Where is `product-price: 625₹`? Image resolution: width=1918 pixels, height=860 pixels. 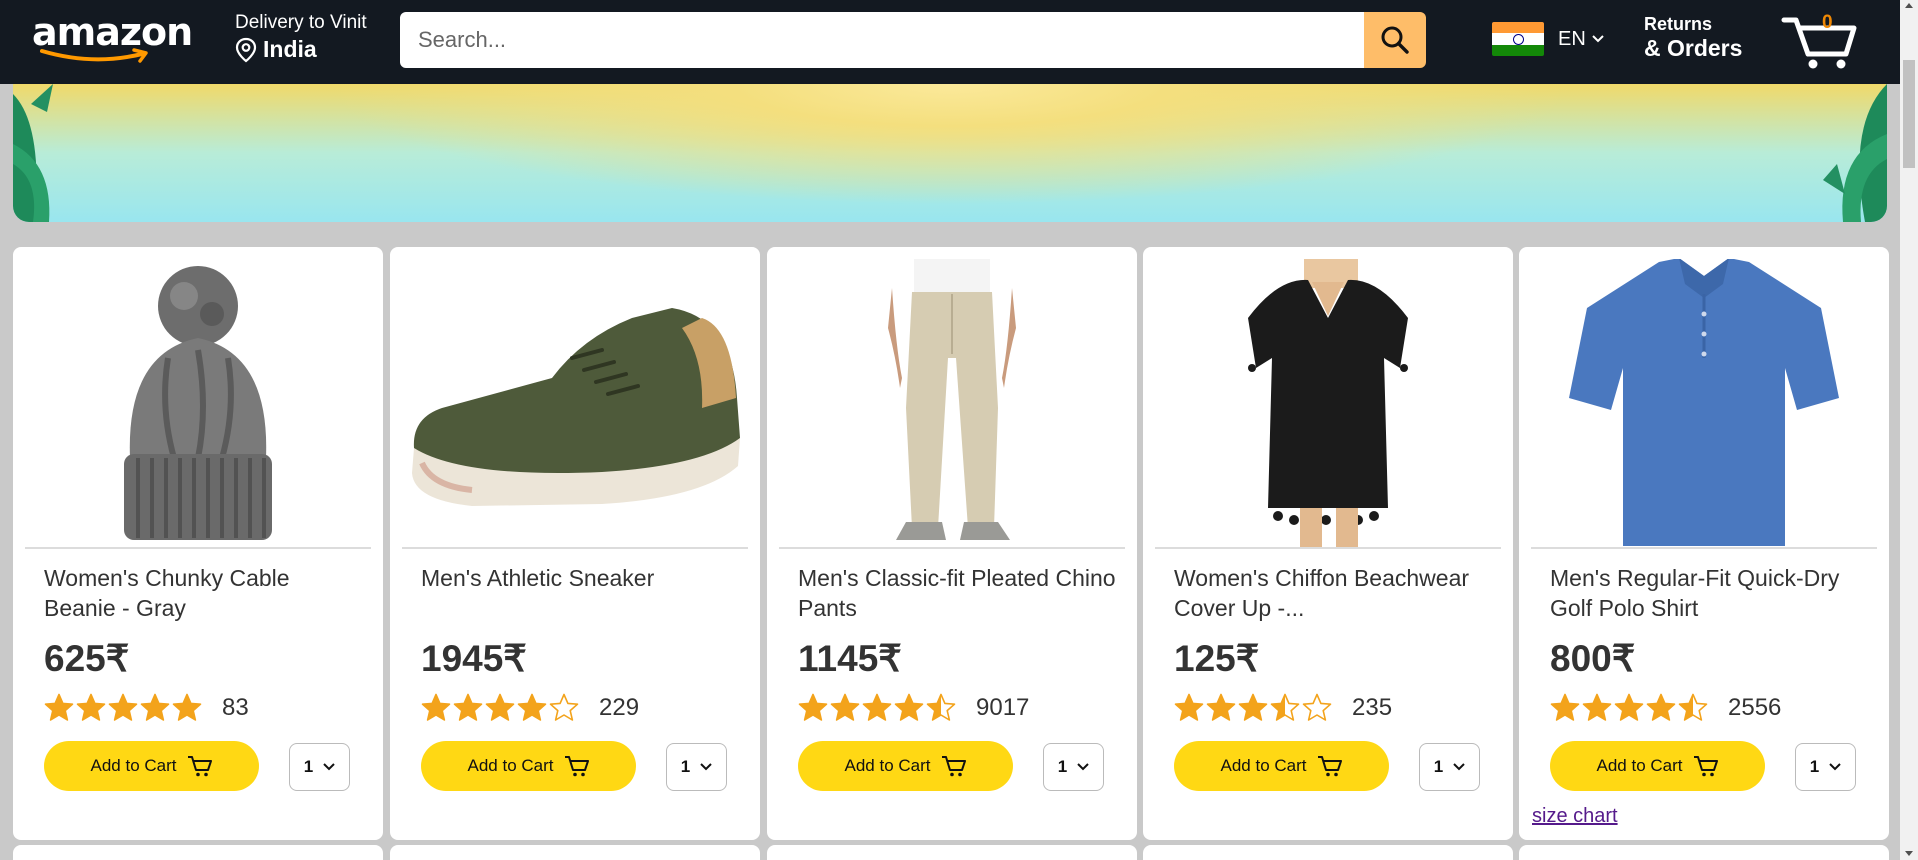 product-price: 625₹ is located at coordinates (87, 658).